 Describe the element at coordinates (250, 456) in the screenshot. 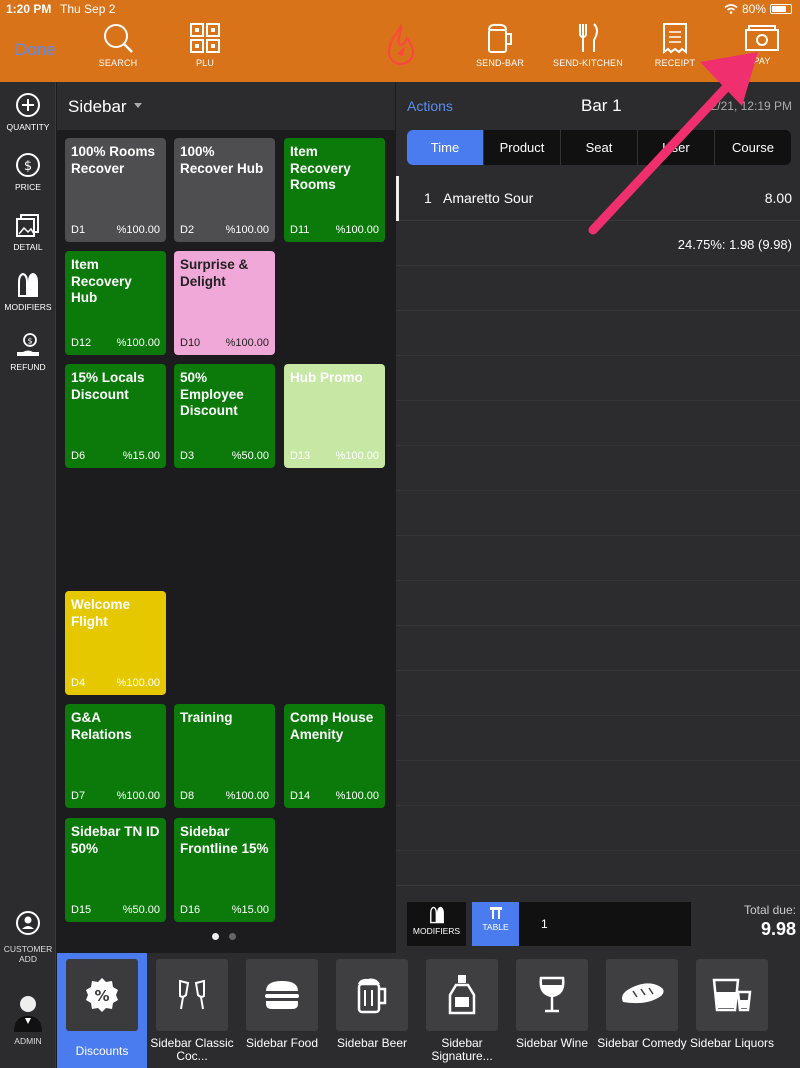

I see `tile-percent: %50.00` at that location.